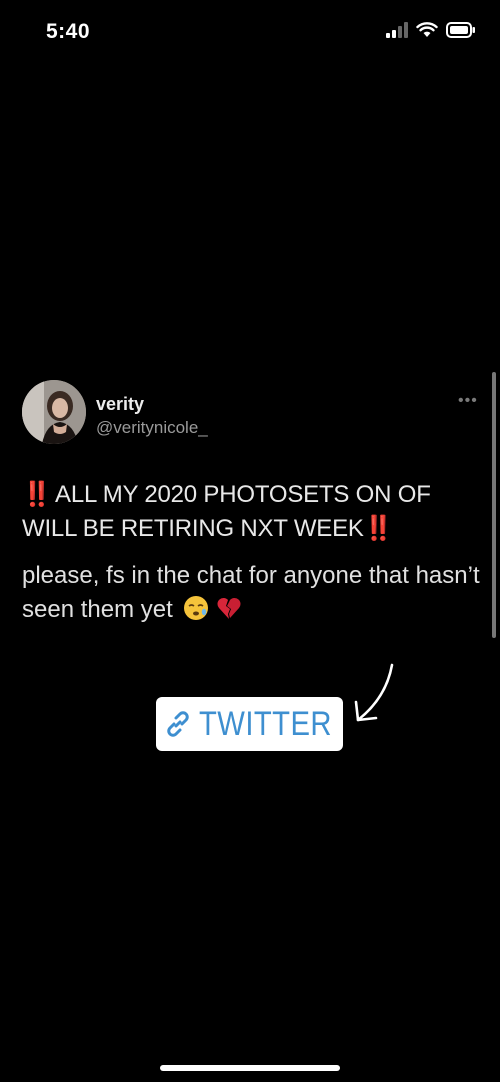 Image resolution: width=500 pixels, height=1082 pixels. I want to click on status-bar: 5:40, so click(250, 32).